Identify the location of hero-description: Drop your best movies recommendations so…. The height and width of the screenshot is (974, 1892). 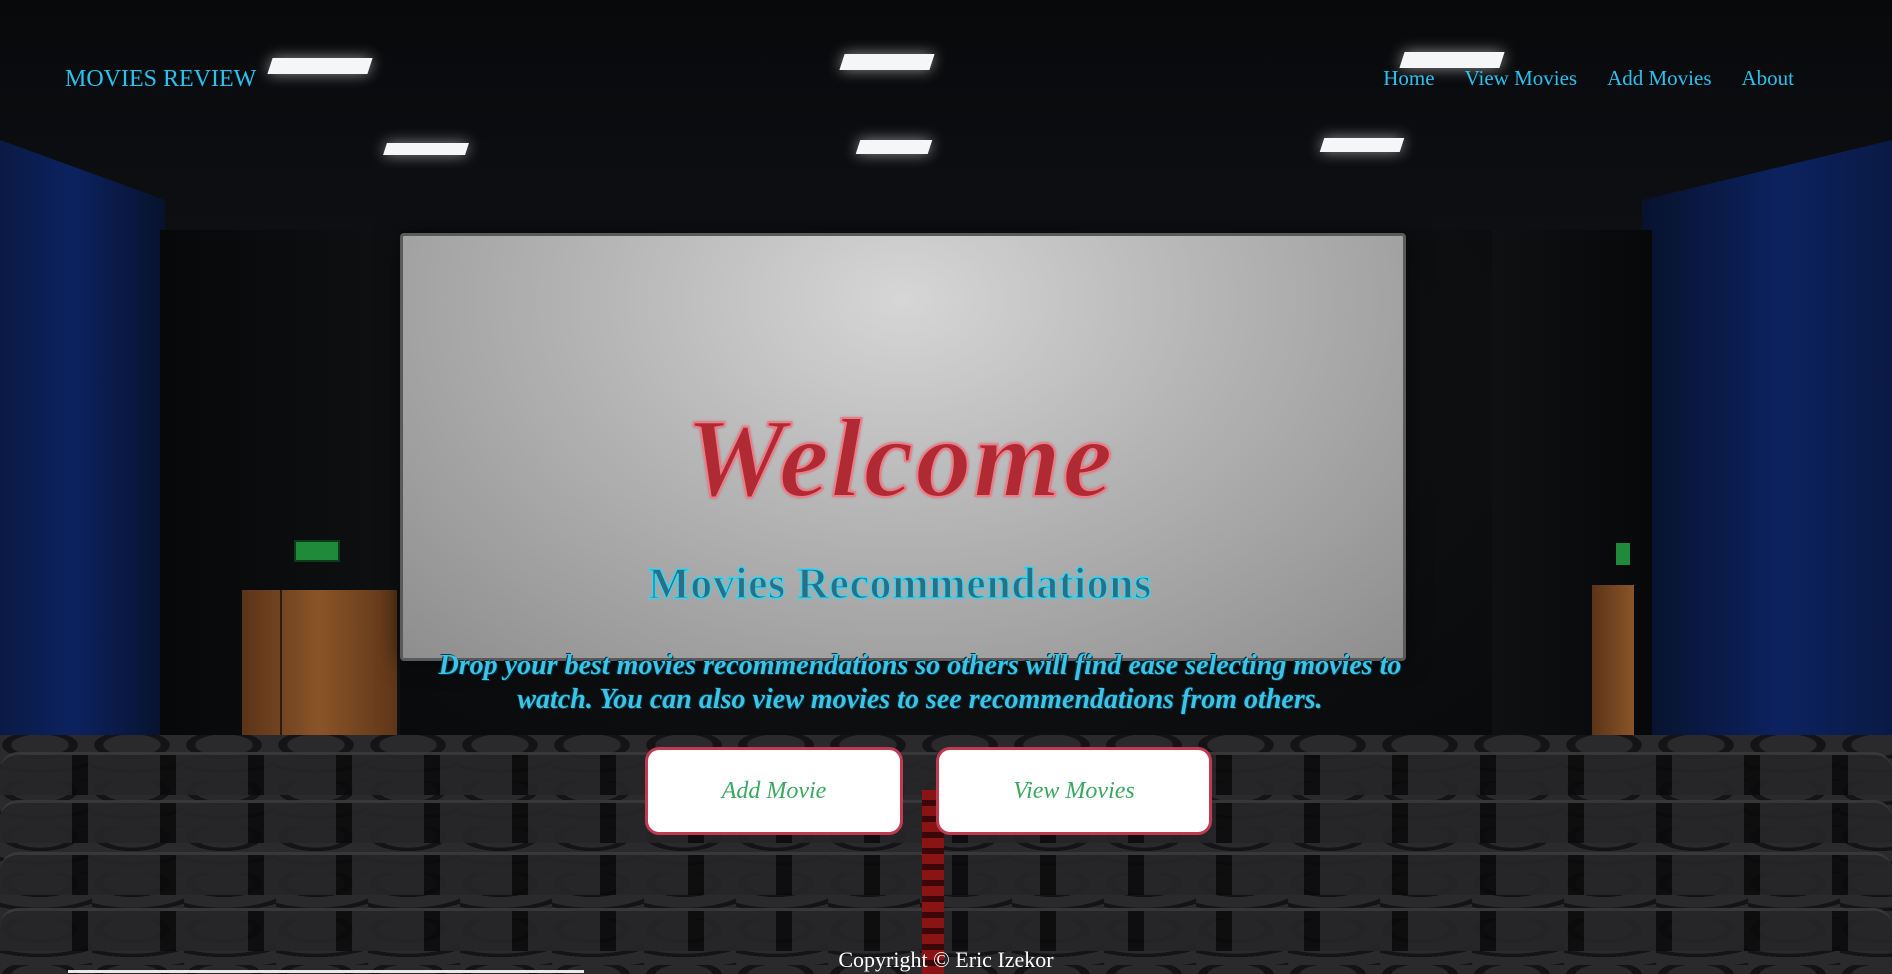
(920, 682).